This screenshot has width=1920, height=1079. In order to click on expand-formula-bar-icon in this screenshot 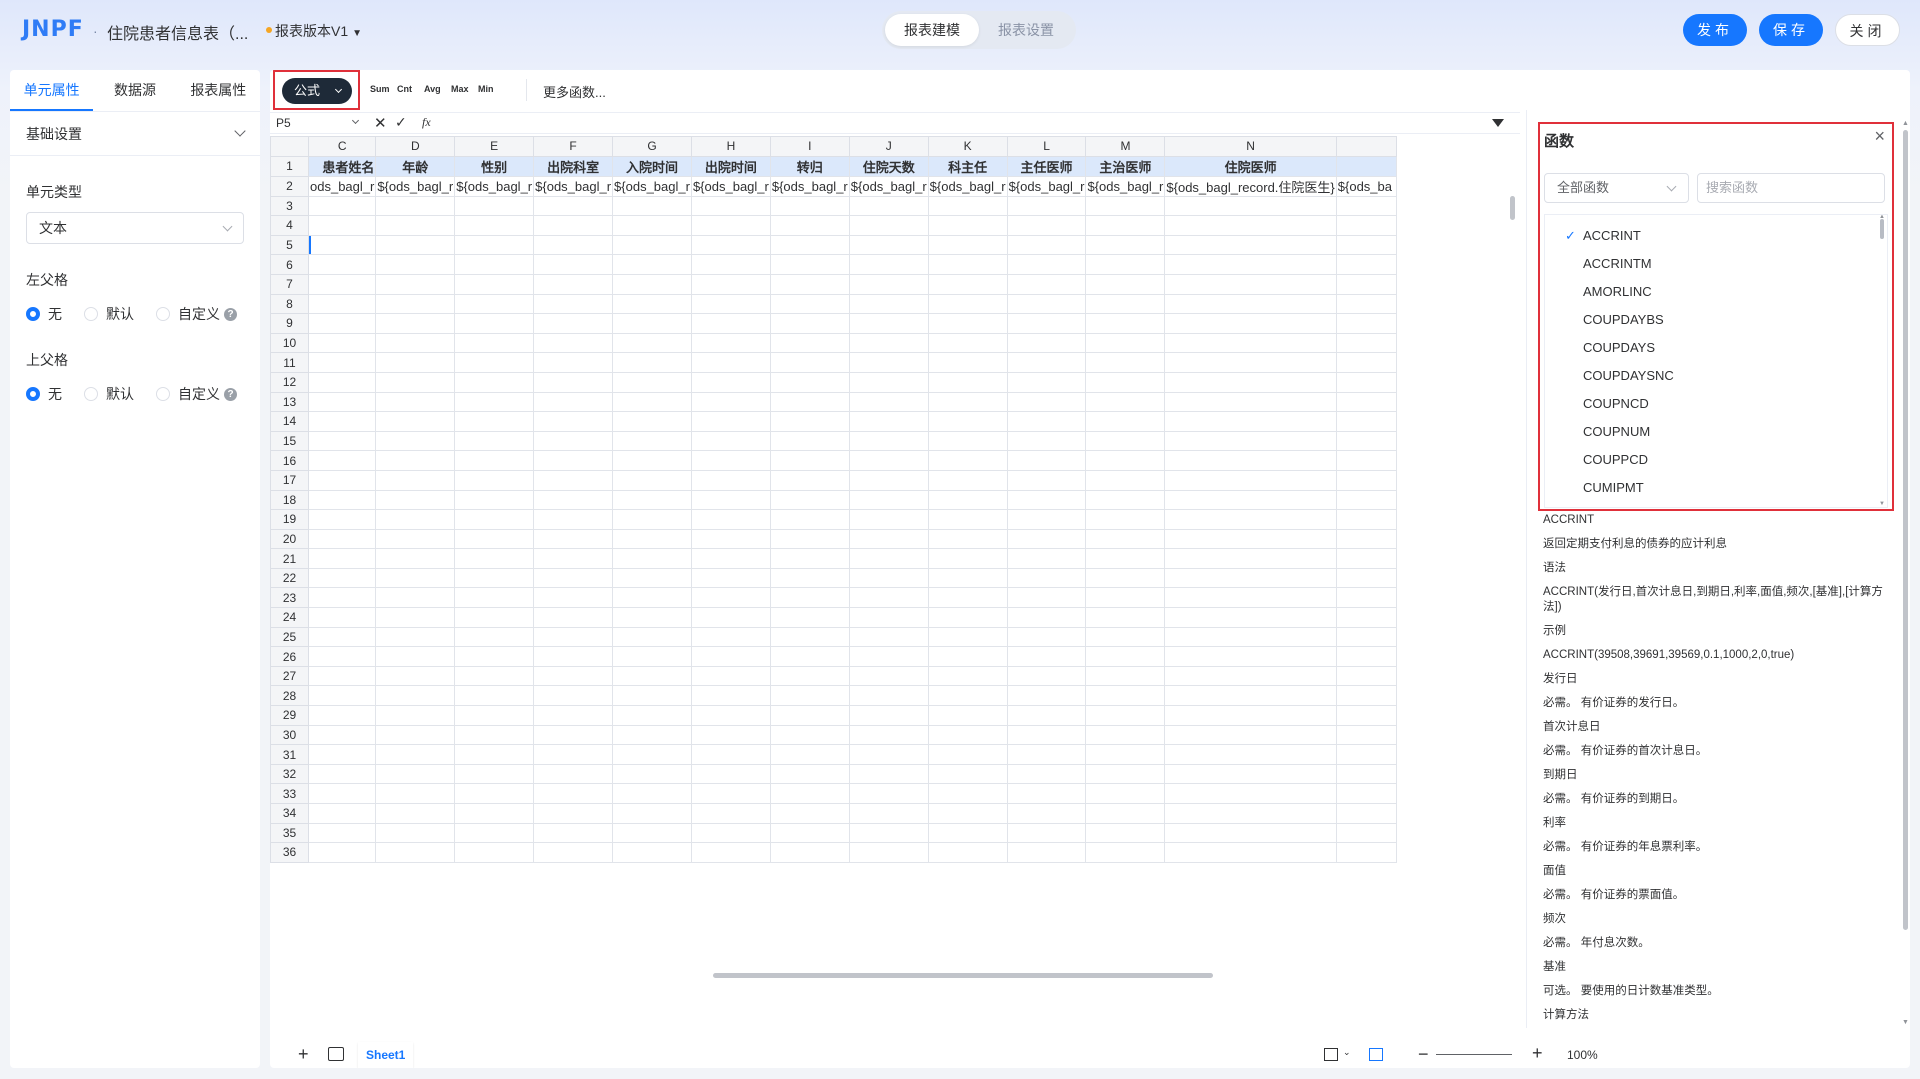, I will do `click(1498, 123)`.